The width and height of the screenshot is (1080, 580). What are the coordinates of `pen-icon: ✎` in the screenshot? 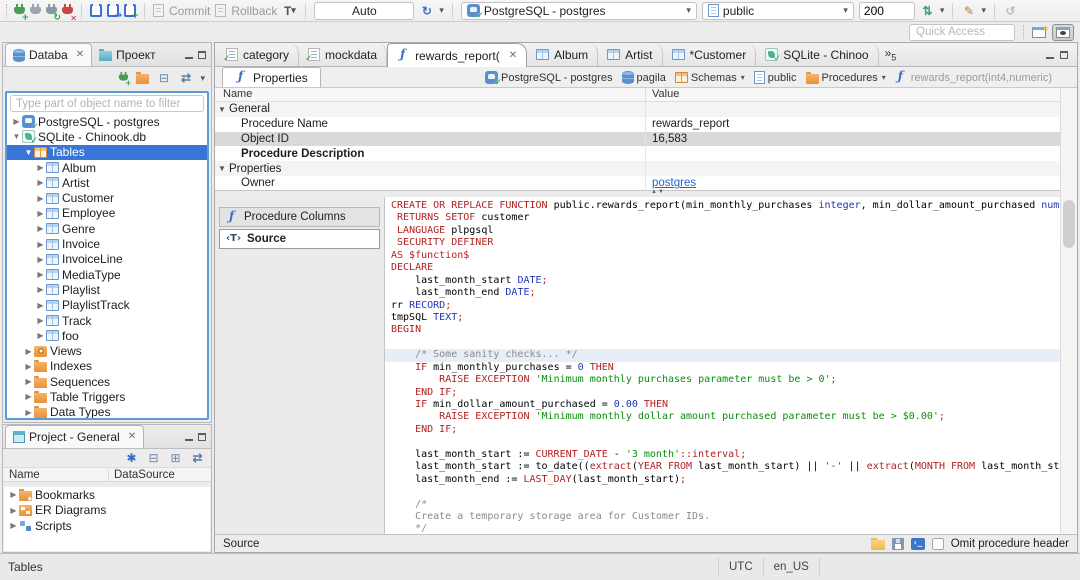 It's located at (968, 10).